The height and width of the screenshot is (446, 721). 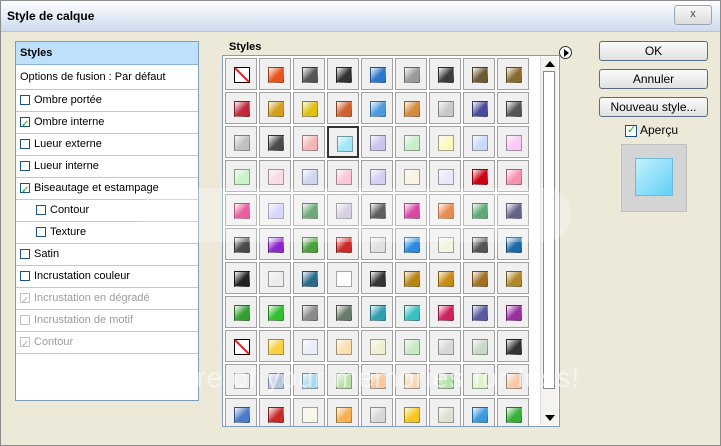 I want to click on styles-menu-arrow-icon, so click(x=565, y=52).